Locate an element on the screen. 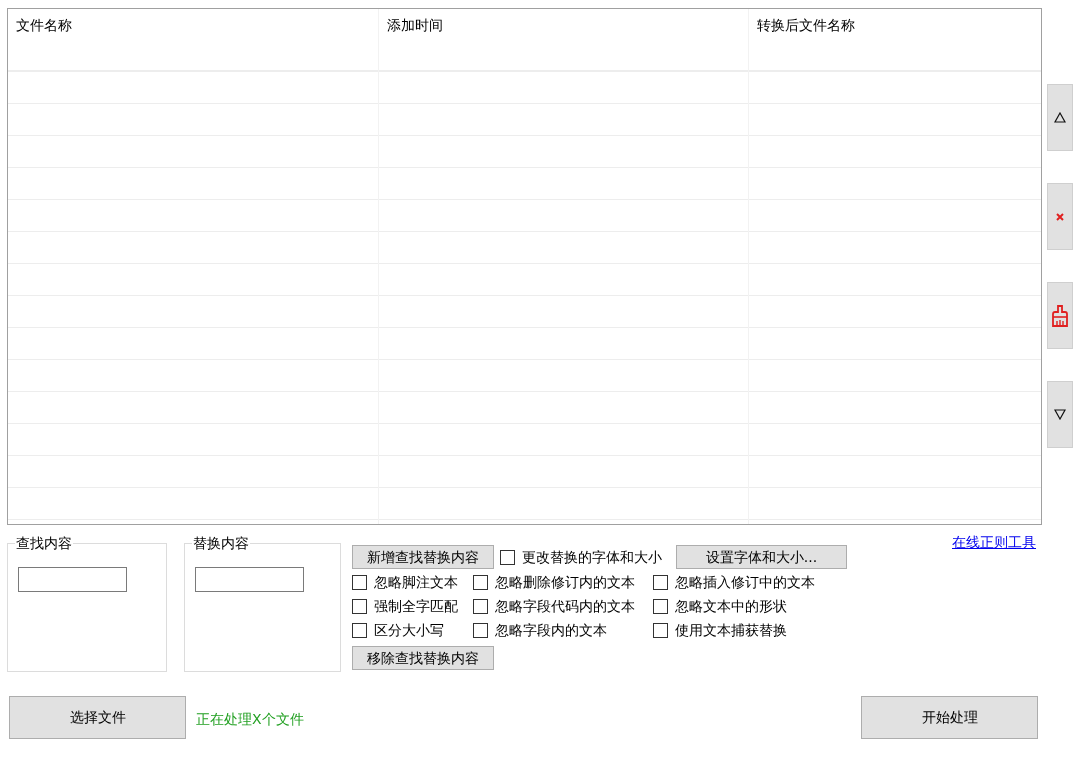 The width and height of the screenshot is (1080, 762). brush-icon is located at coordinates (1060, 315).